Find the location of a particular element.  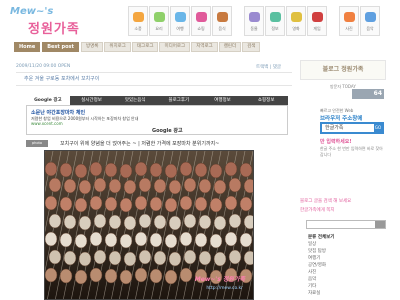

category-item: 일상 is located at coordinates (349, 244).